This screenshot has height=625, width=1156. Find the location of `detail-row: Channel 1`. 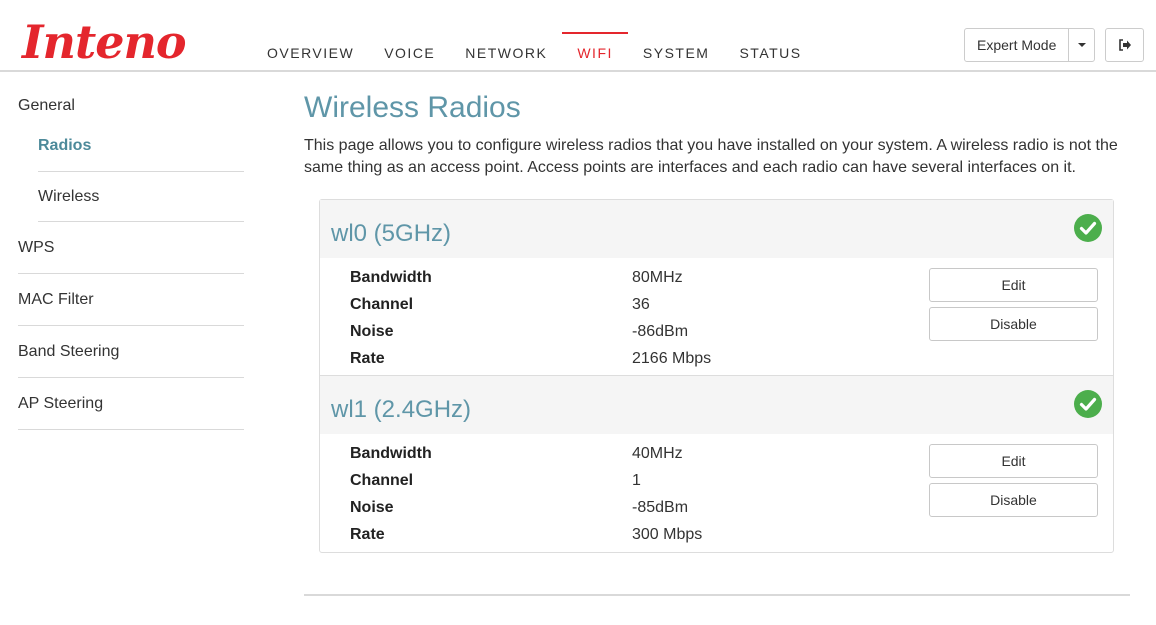

detail-row: Channel 1 is located at coordinates (495, 481).